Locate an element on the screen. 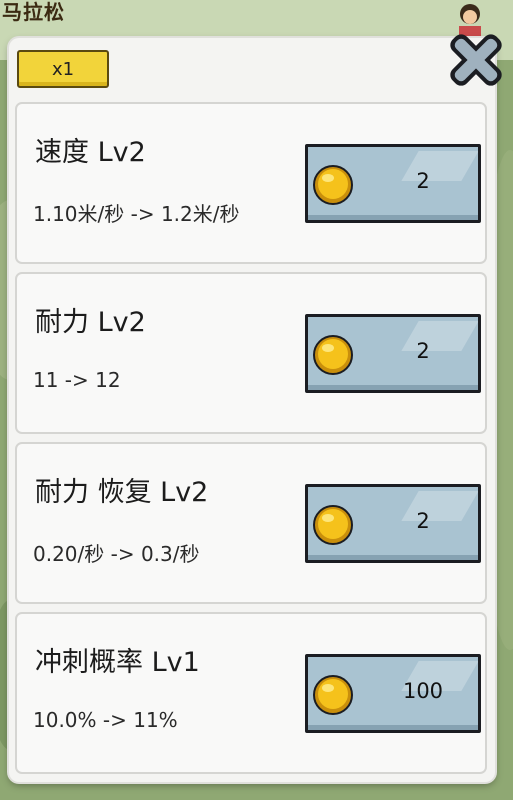 Image resolution: width=513 pixels, height=800 pixels. buy-button-sprint-chance: 100 is located at coordinates (393, 693).